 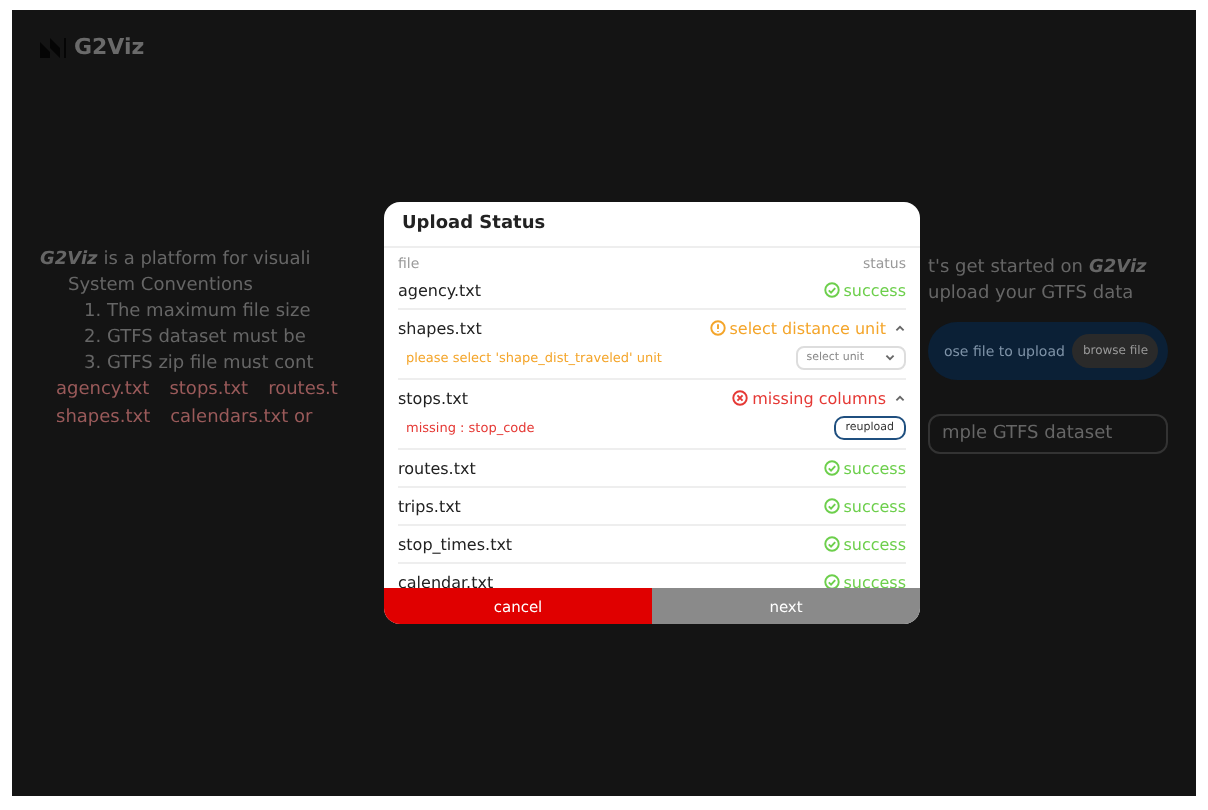 I want to click on file-tag: stops.txt, so click(x=209, y=390).